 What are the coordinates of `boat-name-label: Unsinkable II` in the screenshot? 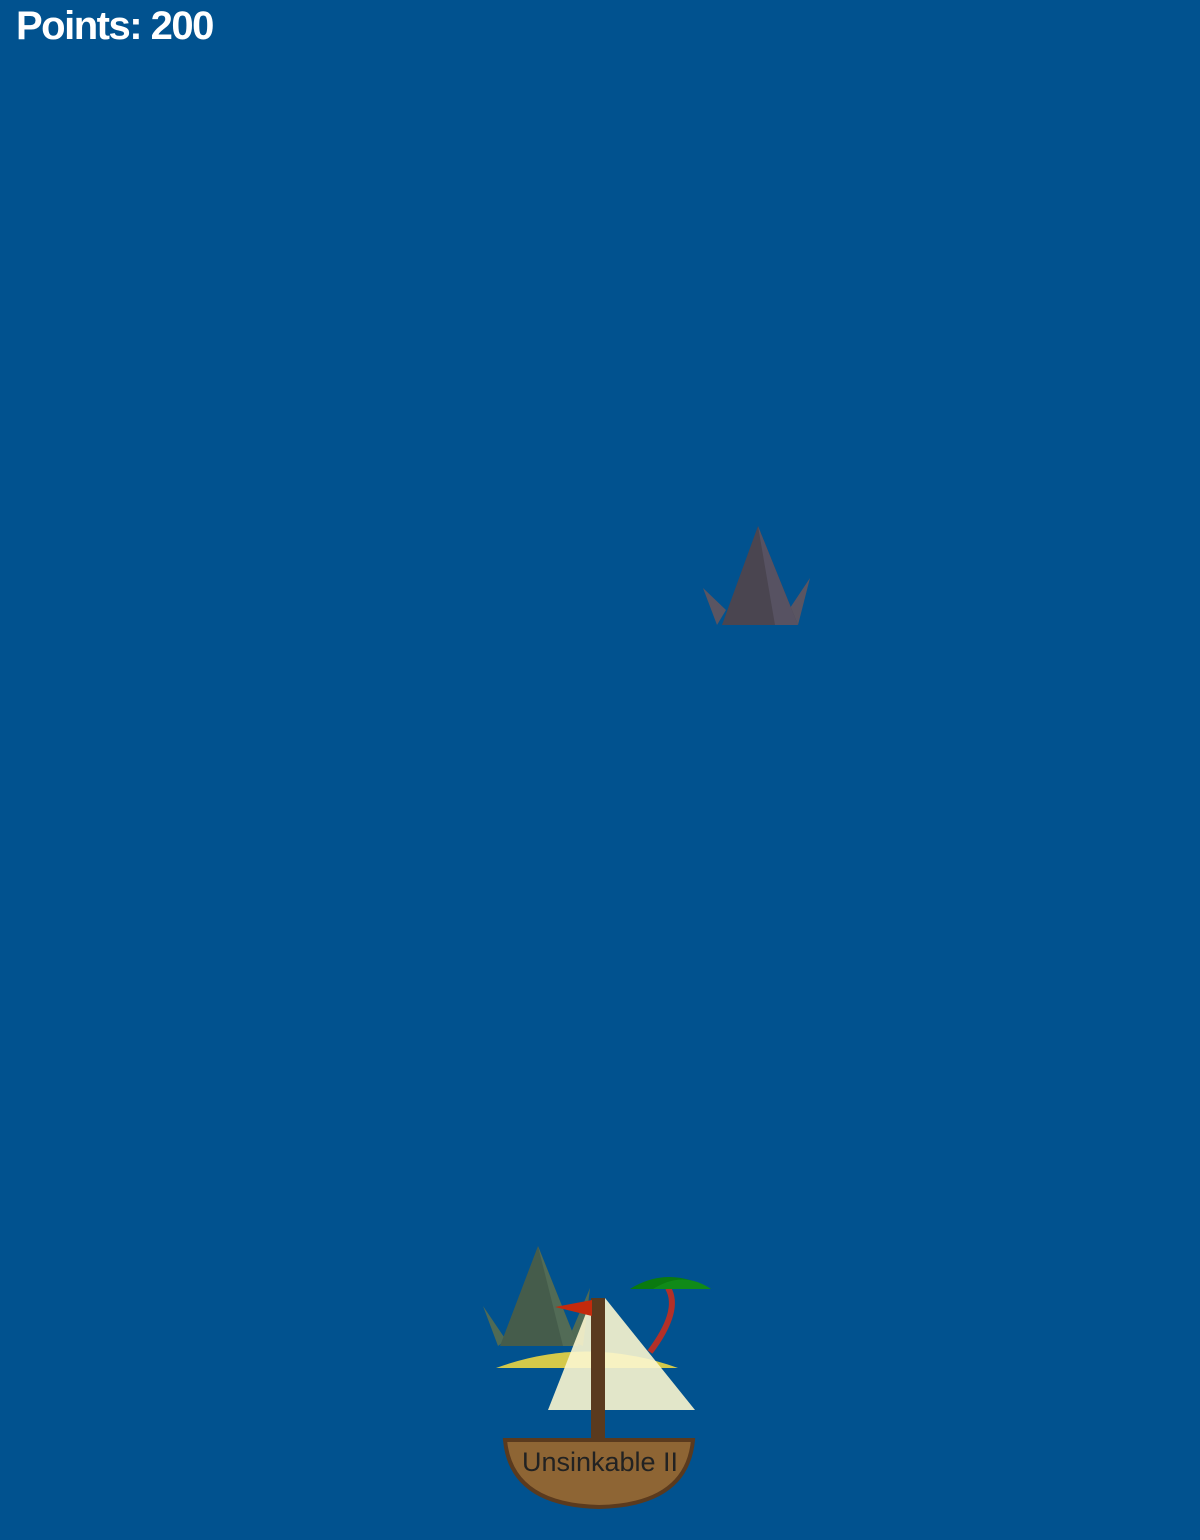 It's located at (600, 1462).